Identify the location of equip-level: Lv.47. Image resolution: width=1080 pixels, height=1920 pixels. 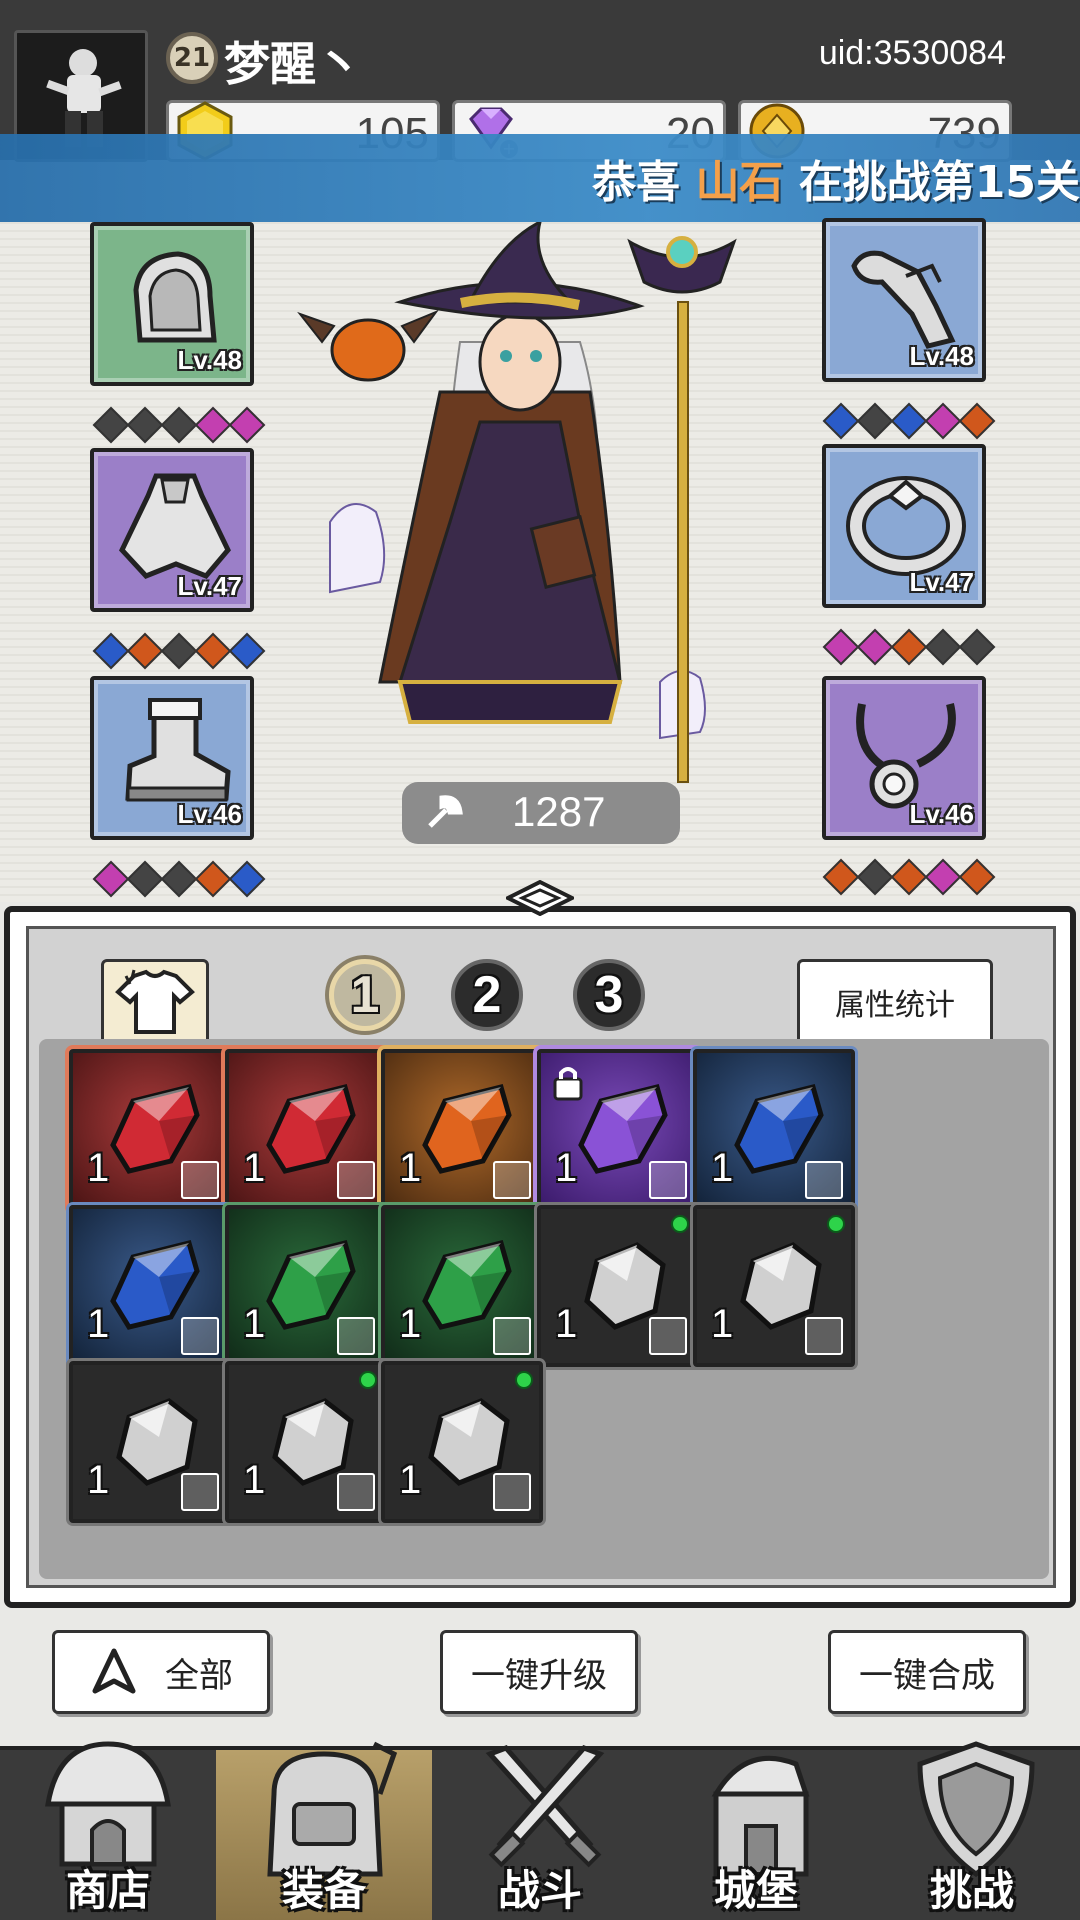
(941, 582).